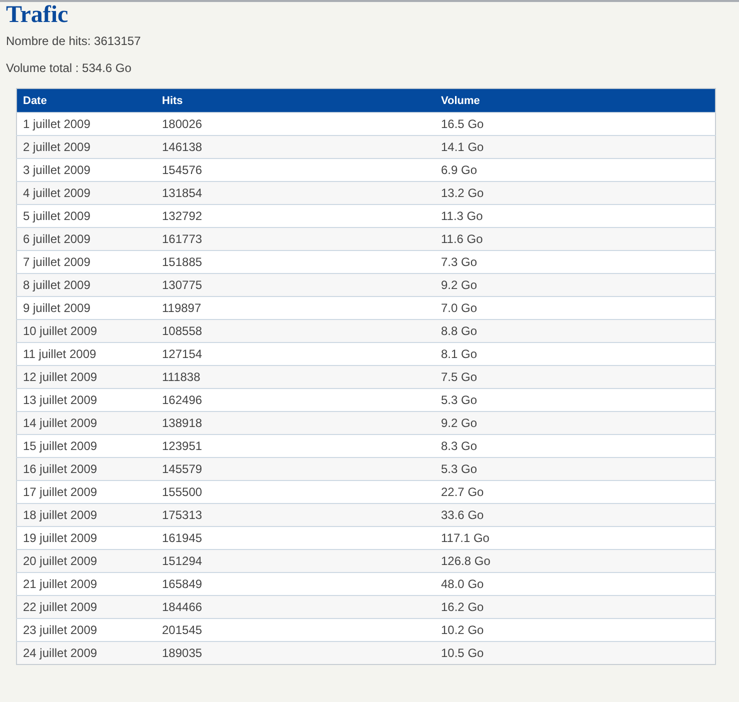 This screenshot has width=739, height=702. Describe the element at coordinates (575, 193) in the screenshot. I see `table-cell: 13.2 Go` at that location.